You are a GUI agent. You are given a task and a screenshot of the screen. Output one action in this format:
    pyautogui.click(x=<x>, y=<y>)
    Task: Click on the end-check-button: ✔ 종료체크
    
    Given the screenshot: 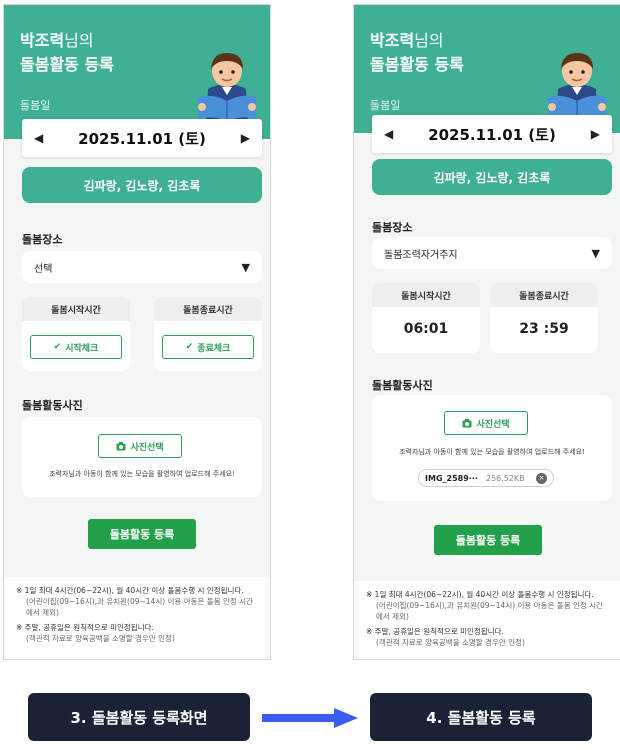 What is the action you would take?
    pyautogui.click(x=208, y=347)
    